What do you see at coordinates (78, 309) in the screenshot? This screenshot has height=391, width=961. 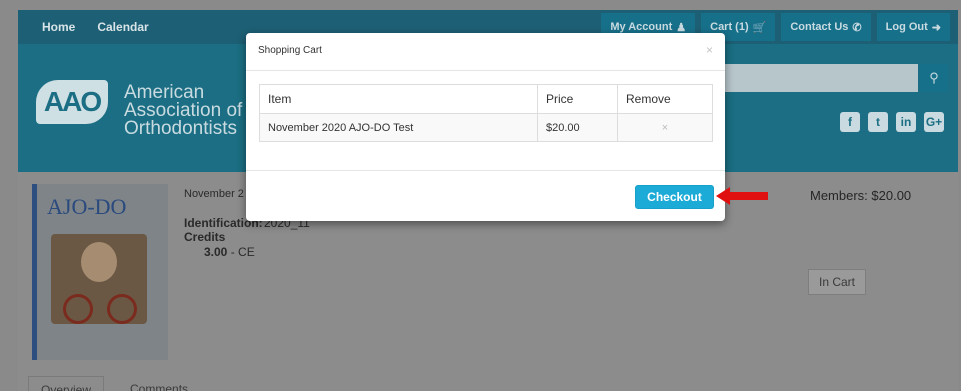 I see `cover-graphic-left` at bounding box center [78, 309].